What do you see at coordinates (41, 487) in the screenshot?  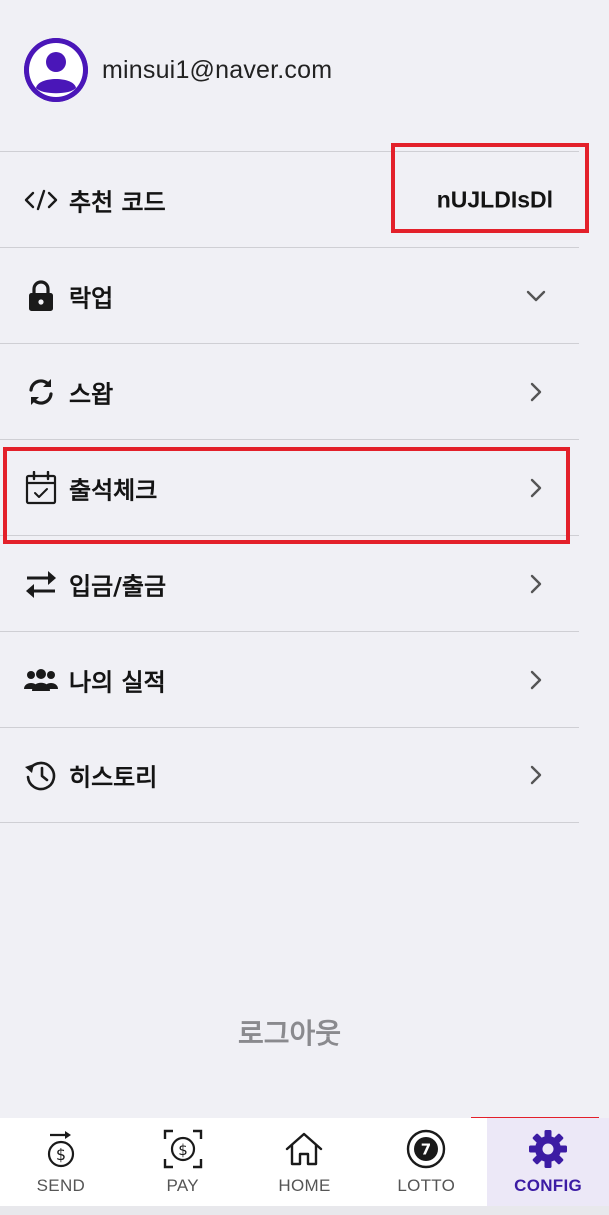 I see `calendar-check-icon` at bounding box center [41, 487].